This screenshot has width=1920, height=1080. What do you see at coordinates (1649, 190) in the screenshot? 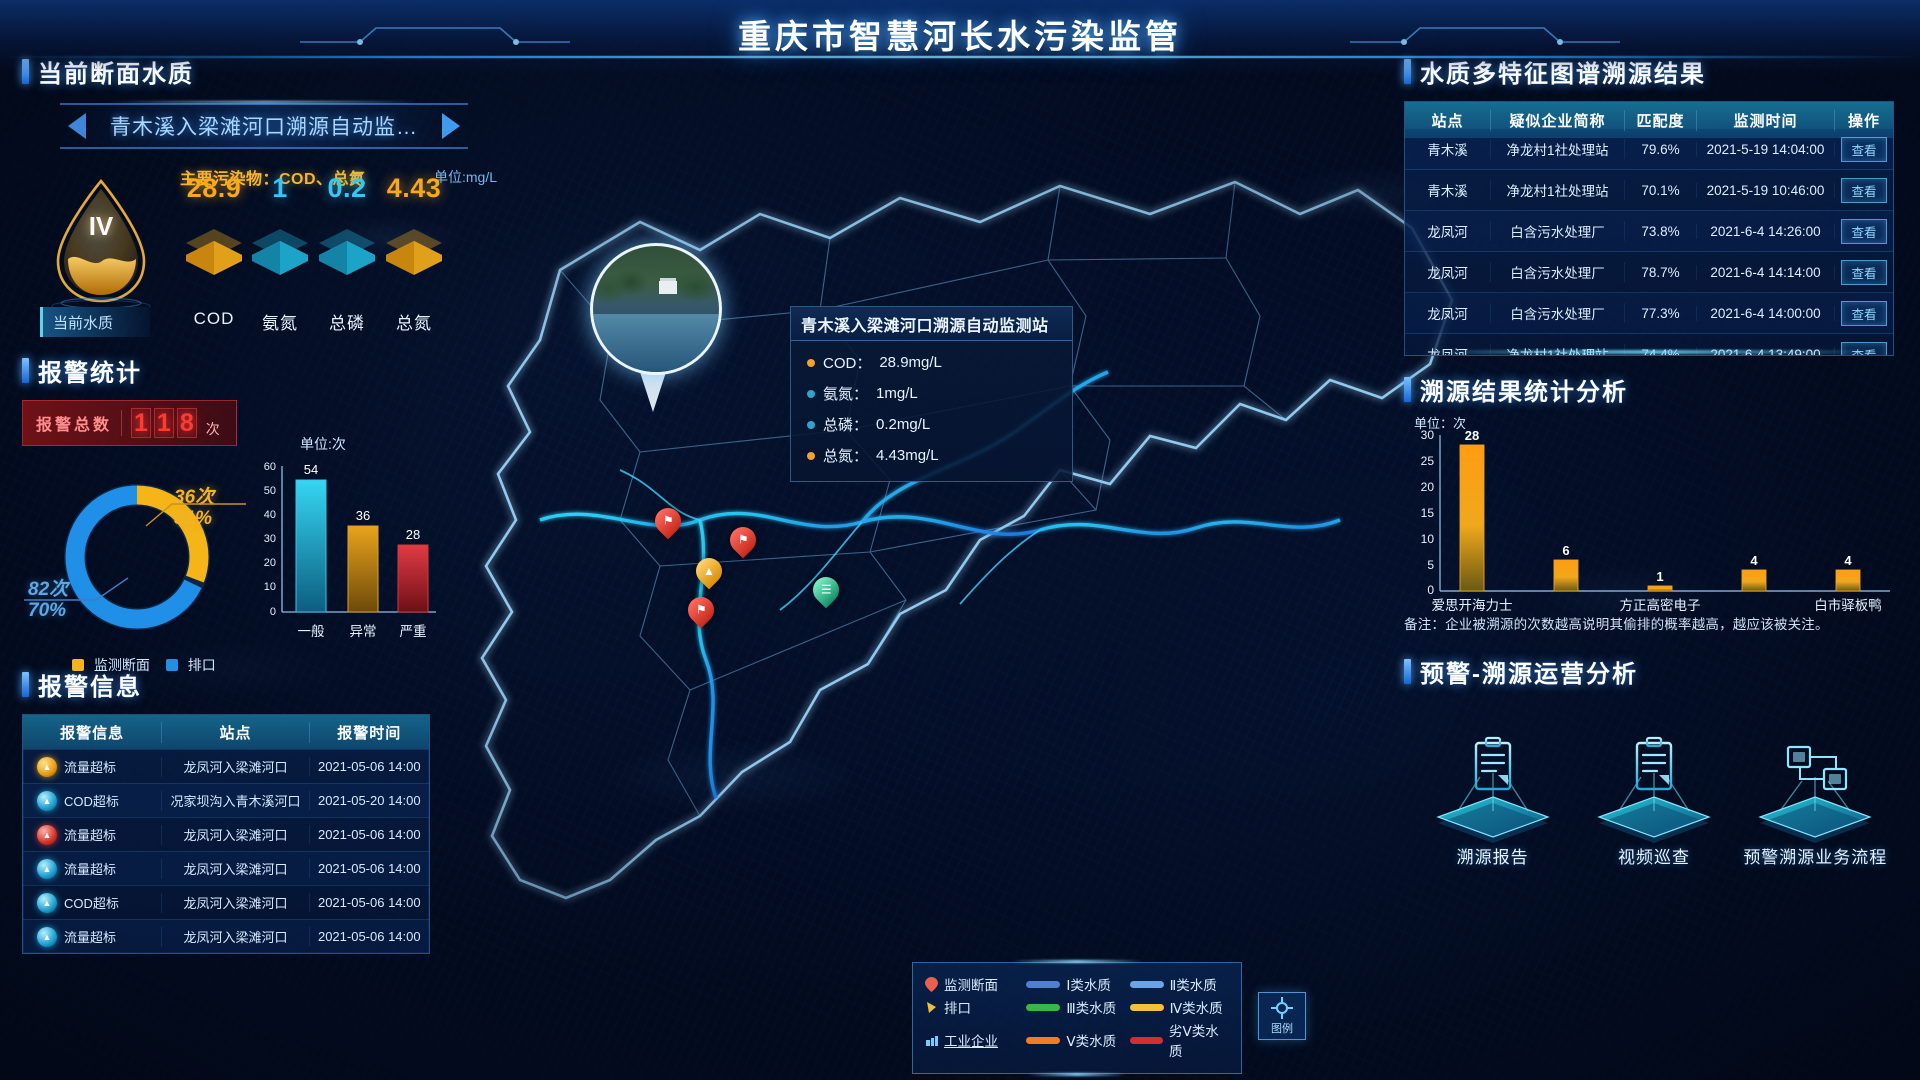
I see `table-row: 青木溪 净龙村1社处理站 70.1% 2021-5-19 10:46:00 查看` at bounding box center [1649, 190].